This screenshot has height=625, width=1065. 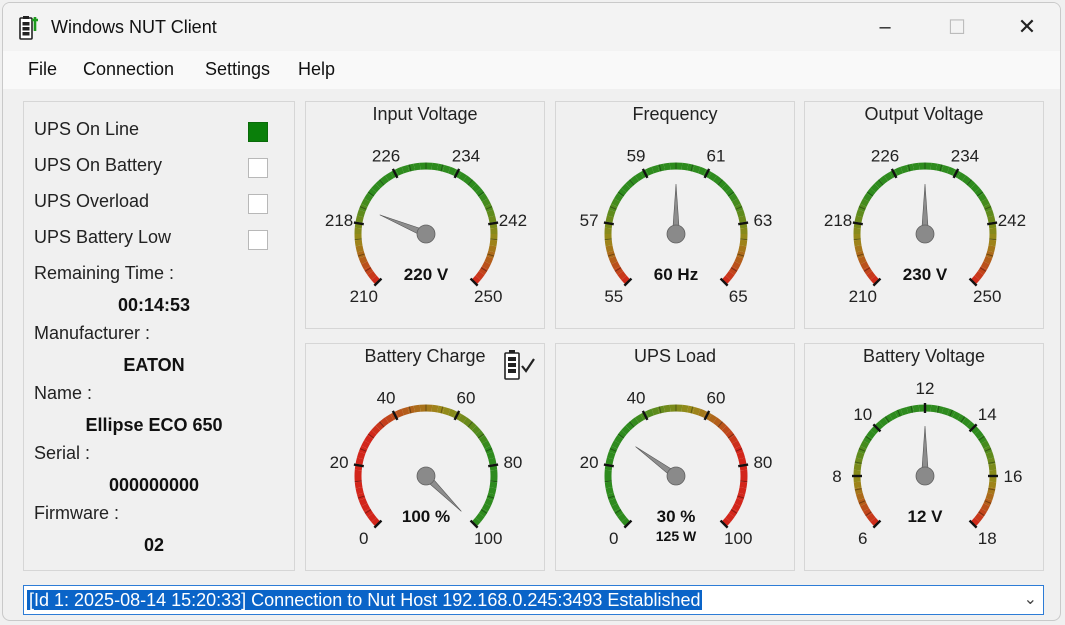 I want to click on menu-connection: Connection, so click(x=128, y=69).